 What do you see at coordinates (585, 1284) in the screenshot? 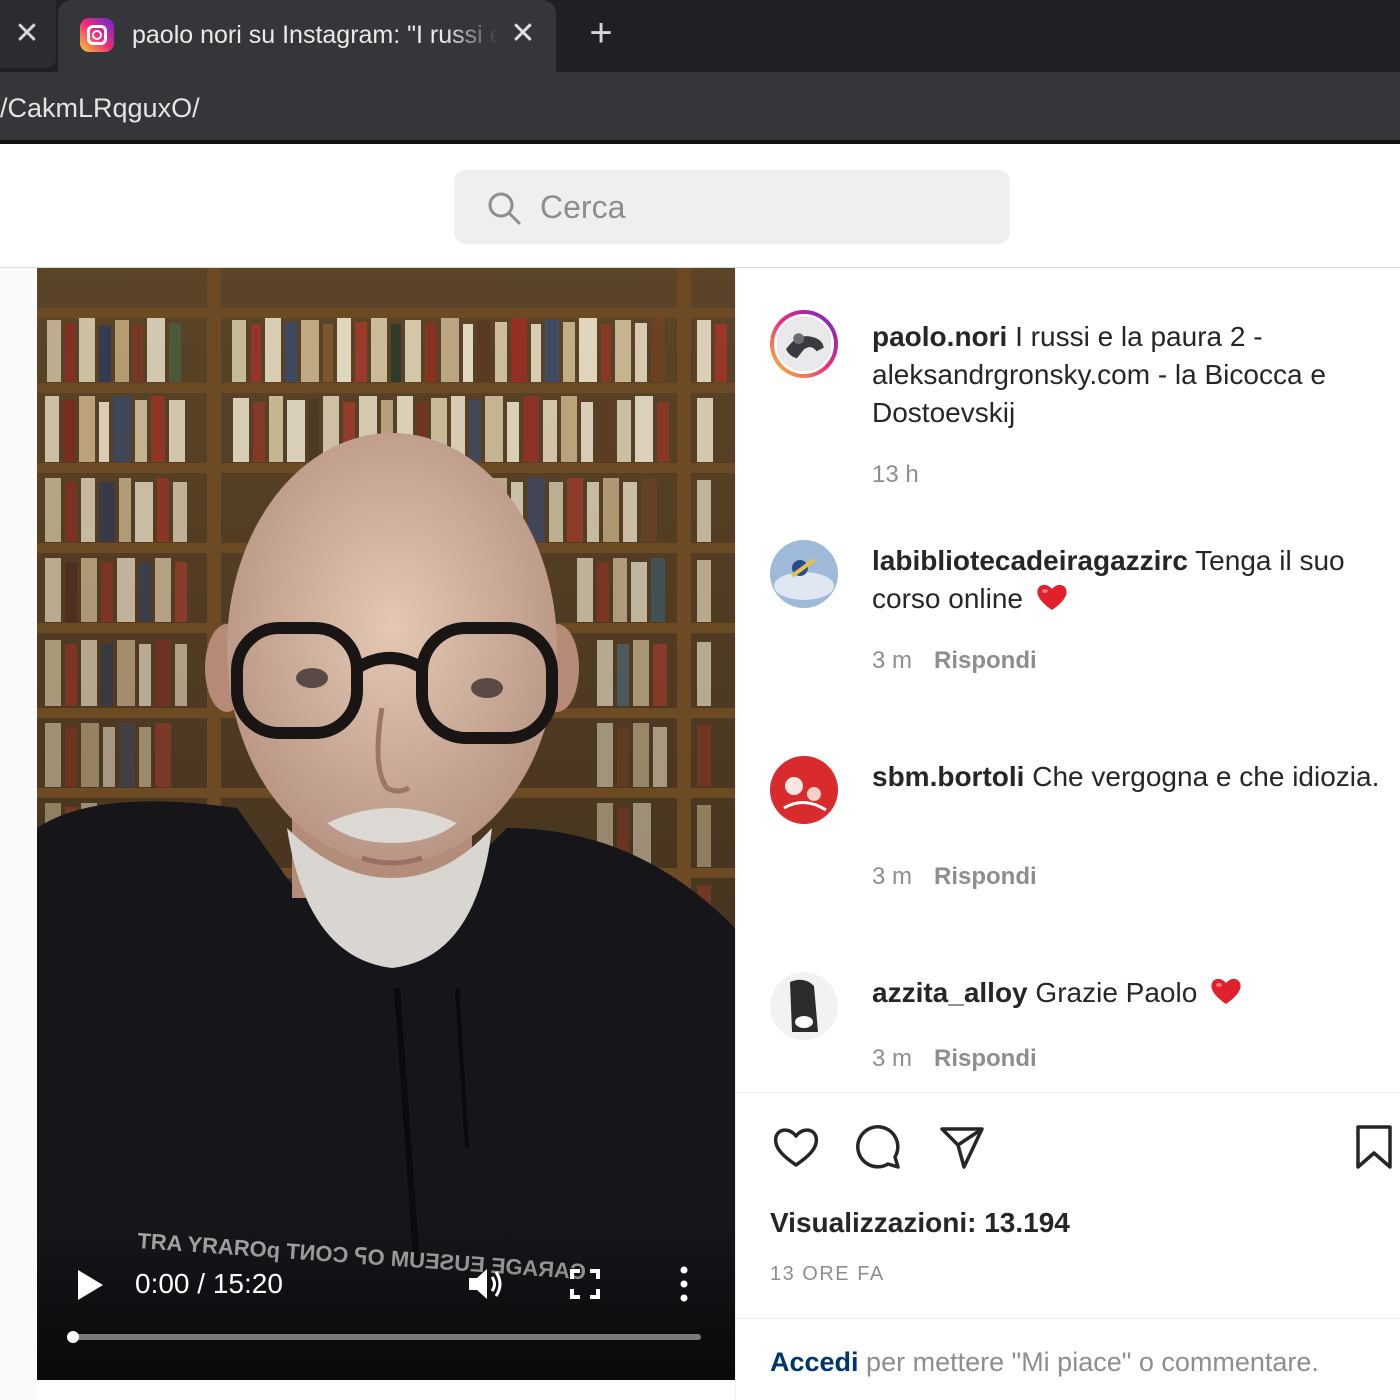
I see `fullscreen-icon` at bounding box center [585, 1284].